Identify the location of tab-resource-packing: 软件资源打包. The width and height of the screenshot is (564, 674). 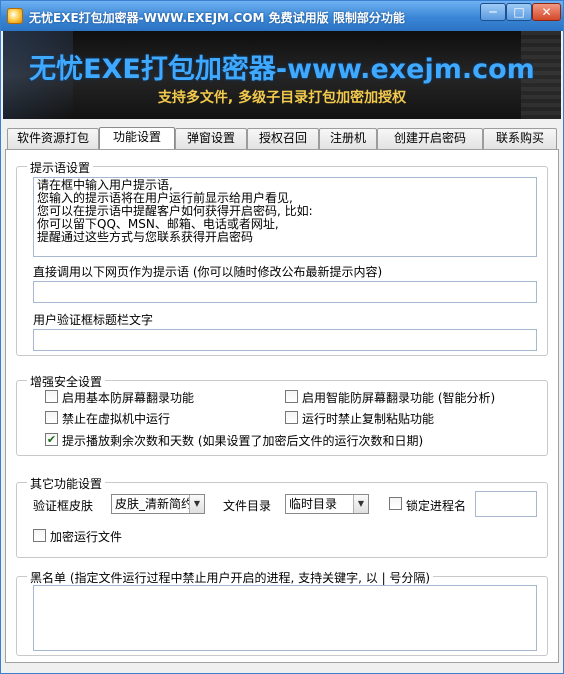
(53, 138).